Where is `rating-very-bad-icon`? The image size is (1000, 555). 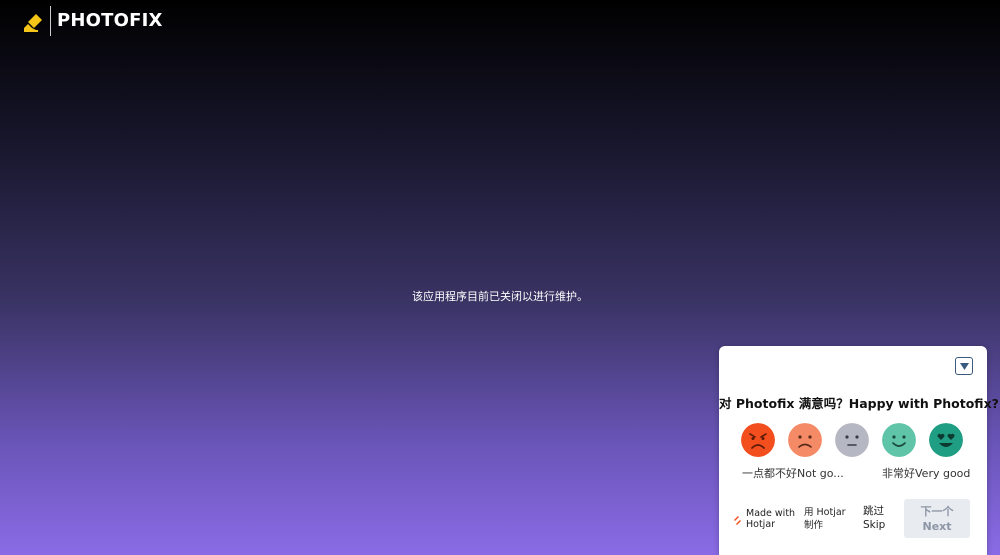
rating-very-bad-icon is located at coordinates (758, 440).